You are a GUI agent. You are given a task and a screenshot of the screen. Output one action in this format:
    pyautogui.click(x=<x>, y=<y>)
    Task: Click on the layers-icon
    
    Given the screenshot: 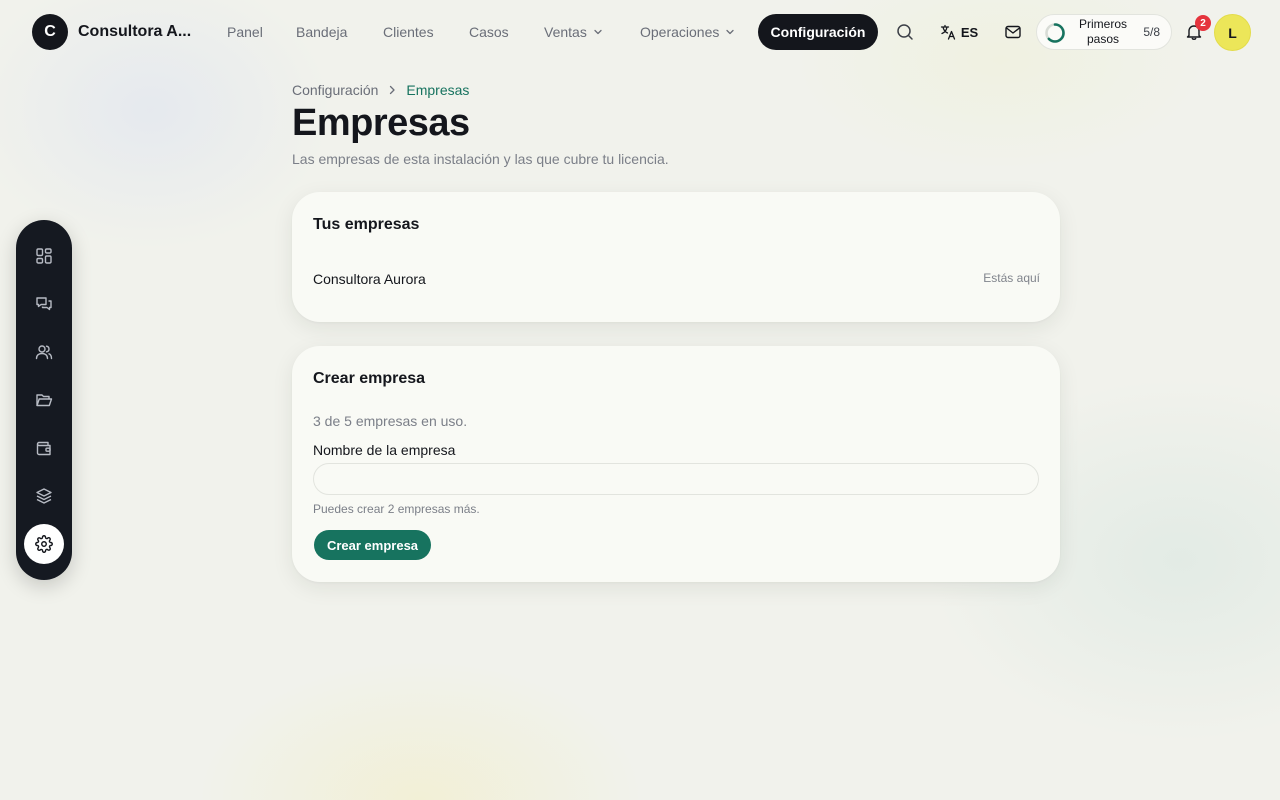 What is the action you would take?
    pyautogui.click(x=44, y=496)
    